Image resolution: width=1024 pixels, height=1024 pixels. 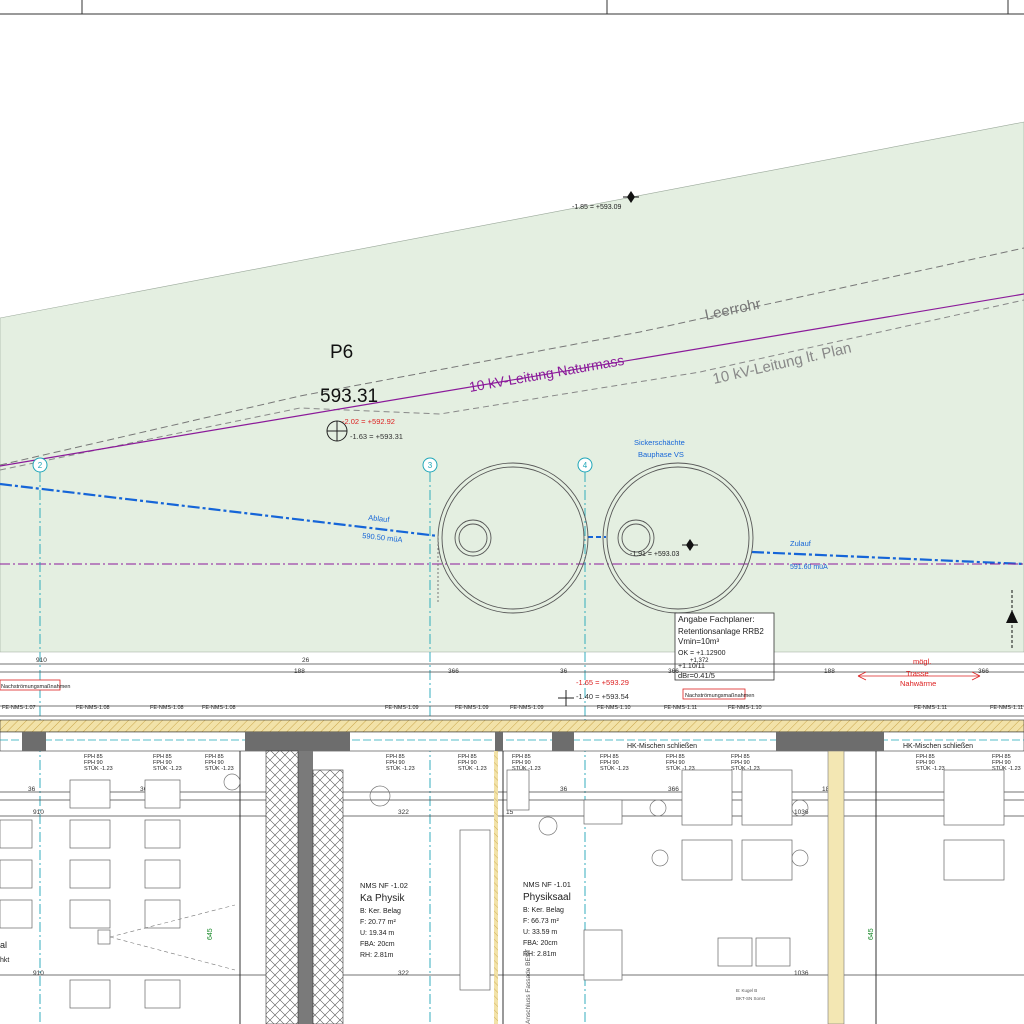 What do you see at coordinates (19, 708) in the screenshot?
I see `drawing-label: FE-NMS-1.07` at bounding box center [19, 708].